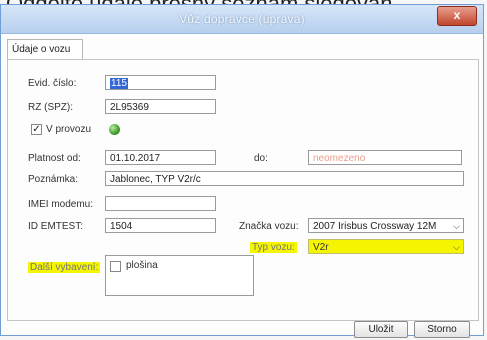 Image resolution: width=487 pixels, height=340 pixels. What do you see at coordinates (386, 246) in the screenshot?
I see `typ-vozu-select: V2r ⌵` at bounding box center [386, 246].